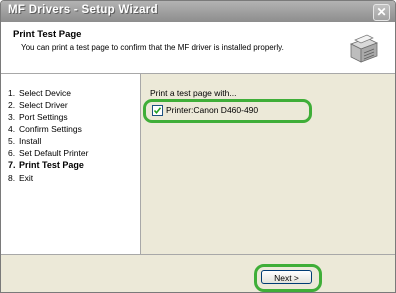 Image resolution: width=396 pixels, height=293 pixels. Describe the element at coordinates (45, 129) in the screenshot. I see `step-confirm-settings: 4. Confirm Settings` at that location.